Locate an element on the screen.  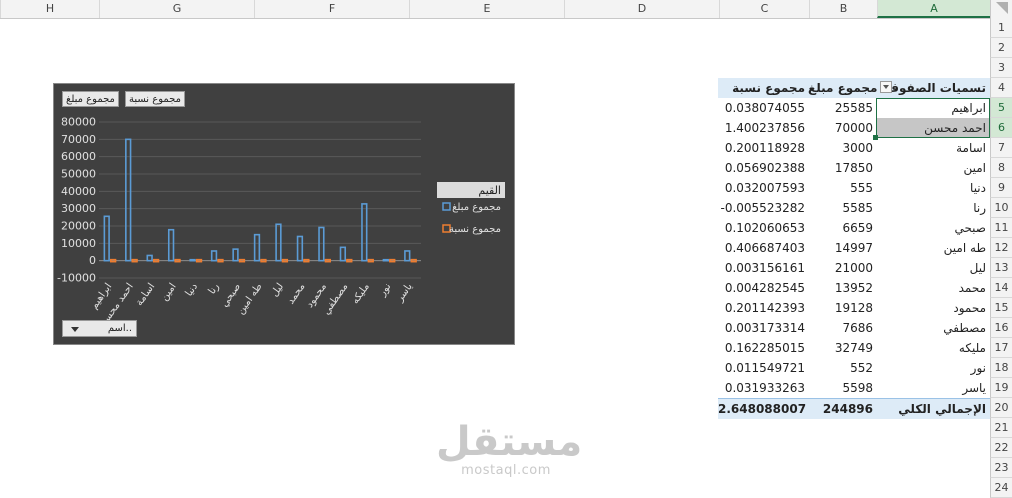
row-labels-filter-dropdown is located at coordinates (886, 87).